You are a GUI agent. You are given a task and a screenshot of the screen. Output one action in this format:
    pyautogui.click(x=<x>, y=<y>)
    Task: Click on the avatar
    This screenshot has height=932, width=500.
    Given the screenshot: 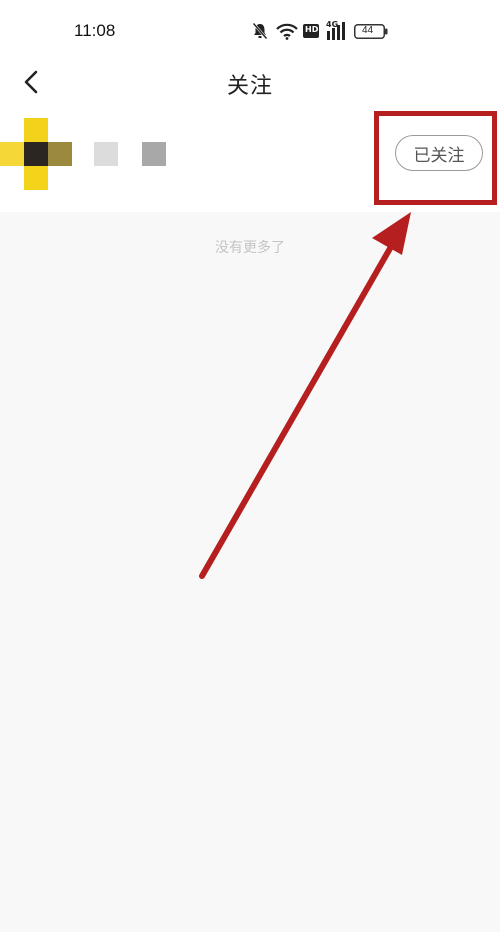 What is the action you would take?
    pyautogui.click(x=36, y=154)
    